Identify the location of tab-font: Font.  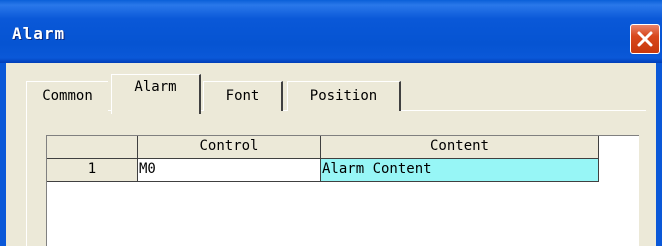
(243, 96).